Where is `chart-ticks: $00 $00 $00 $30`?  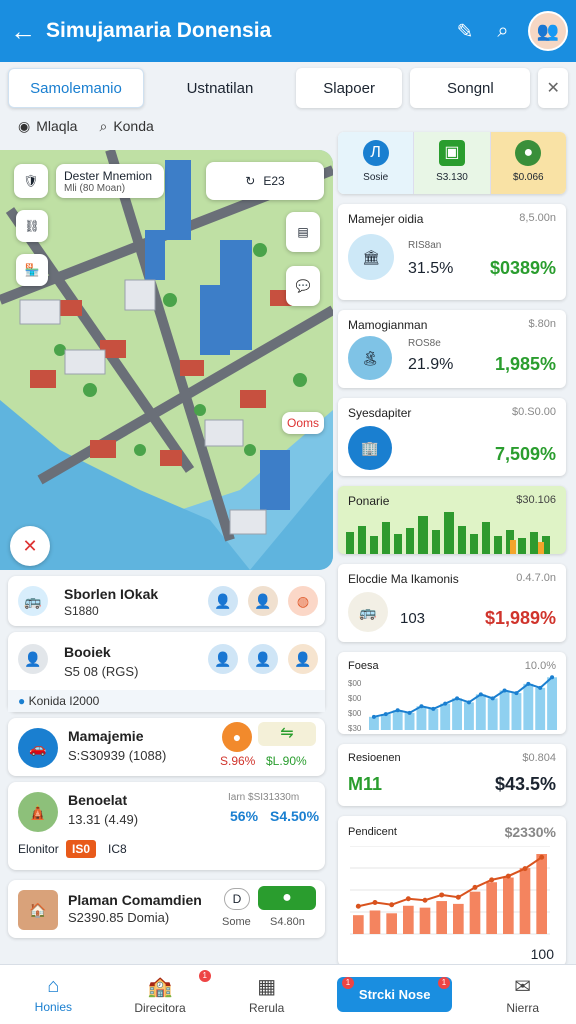
chart-ticks: $00 $00 $00 $30 is located at coordinates (354, 706).